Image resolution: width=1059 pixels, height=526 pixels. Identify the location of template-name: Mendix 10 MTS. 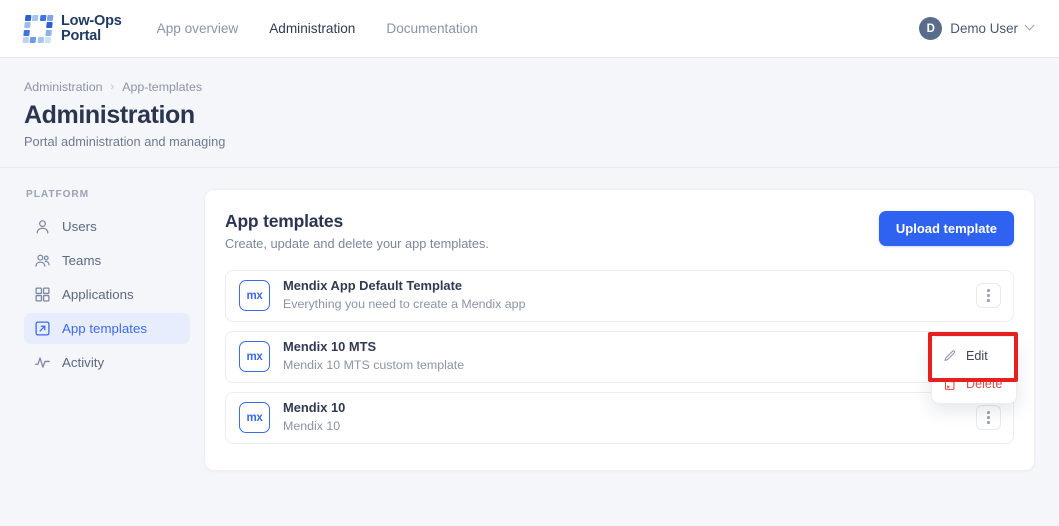
(330, 347).